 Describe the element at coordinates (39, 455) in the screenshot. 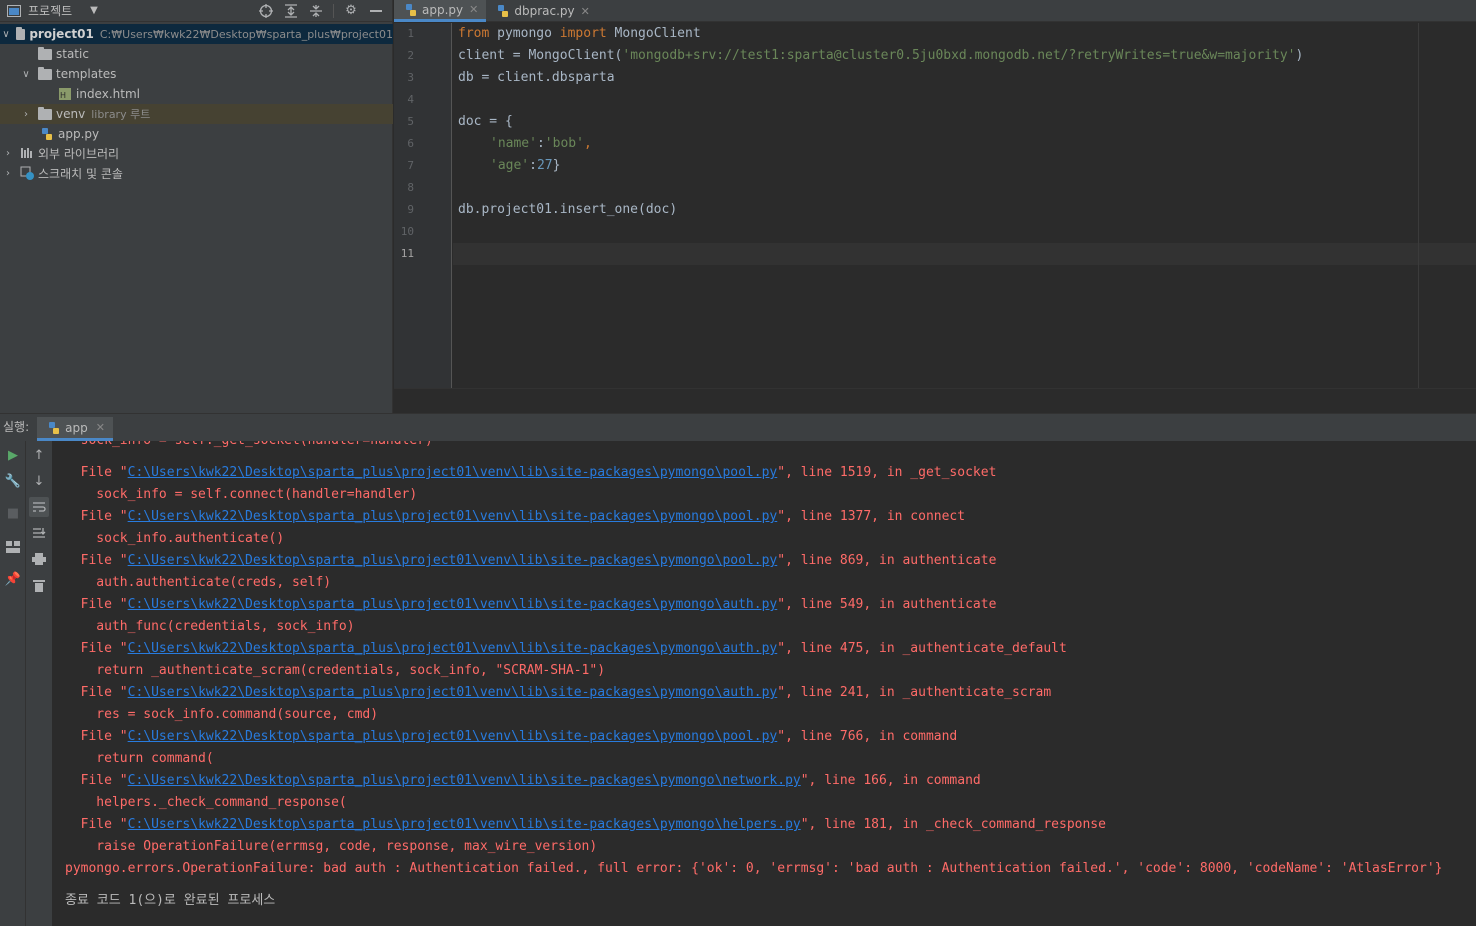

I see `arrow-up-icon: ↑` at that location.